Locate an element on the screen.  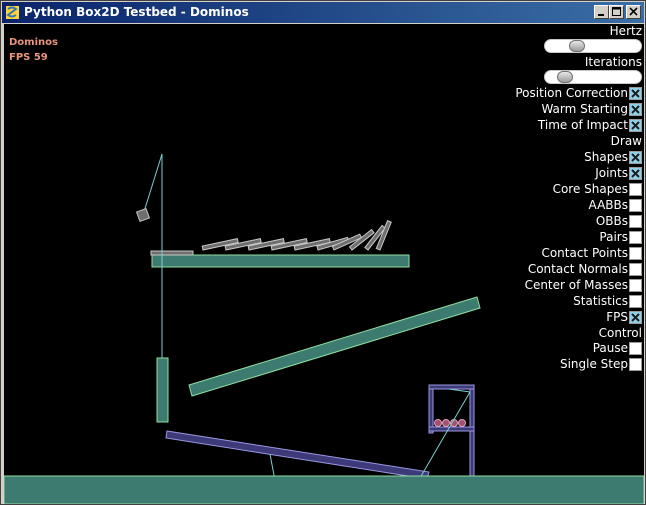
close-button is located at coordinates (633, 12).